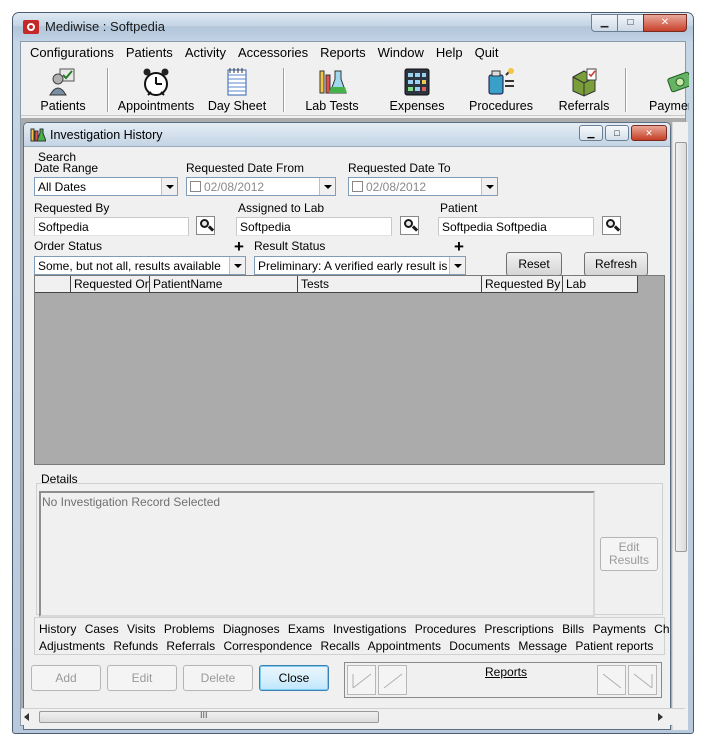 The height and width of the screenshot is (751, 715). What do you see at coordinates (522, 284) in the screenshot?
I see `column-header-requested-by: Requested By` at bounding box center [522, 284].